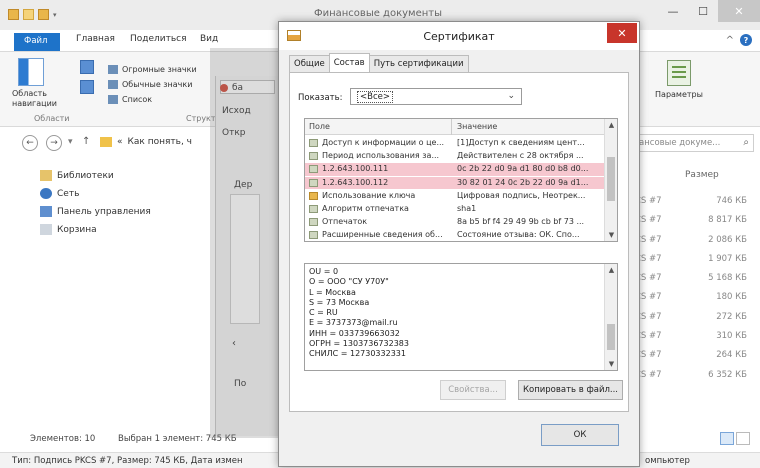 This screenshot has width=760, height=468. What do you see at coordinates (459, 36) in the screenshot?
I see `dialog-title: Сертификат` at bounding box center [459, 36].